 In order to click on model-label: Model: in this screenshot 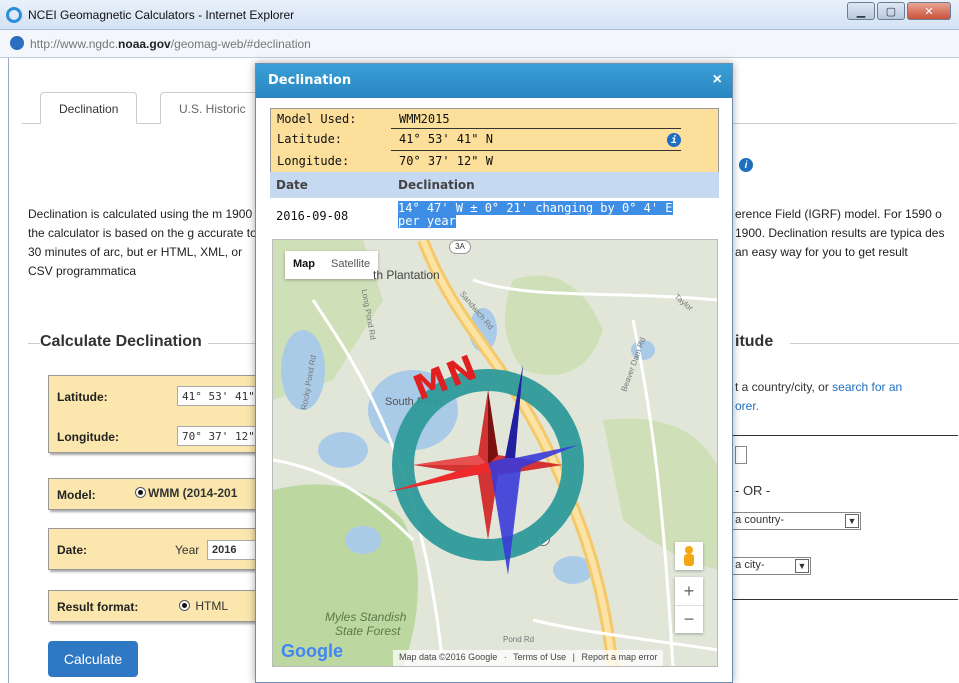, I will do `click(76, 495)`.